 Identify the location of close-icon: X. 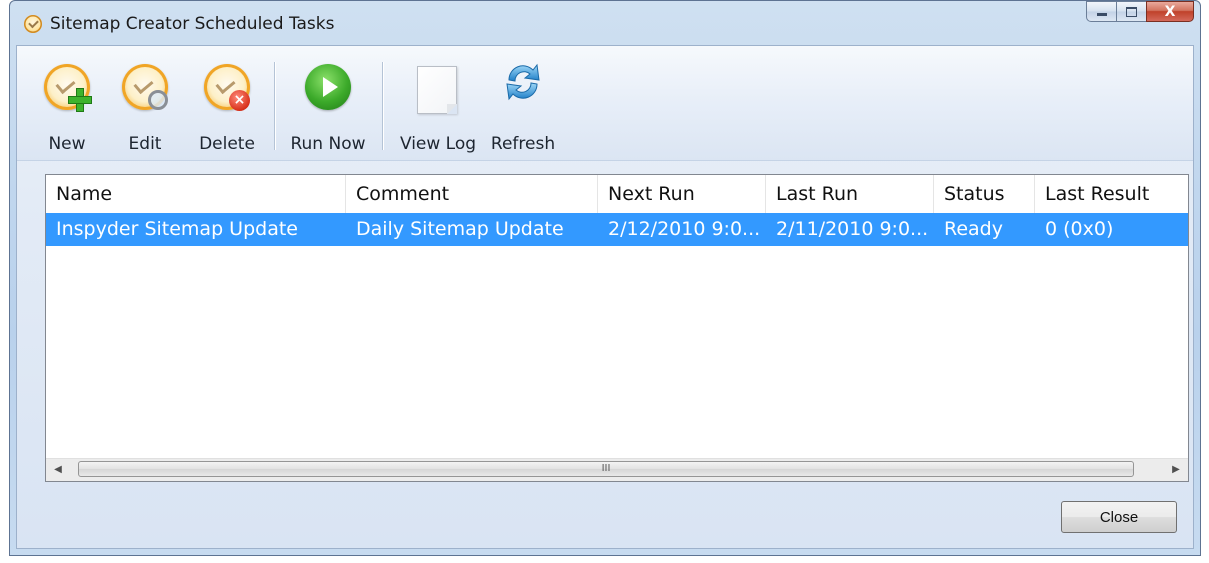
(1170, 11).